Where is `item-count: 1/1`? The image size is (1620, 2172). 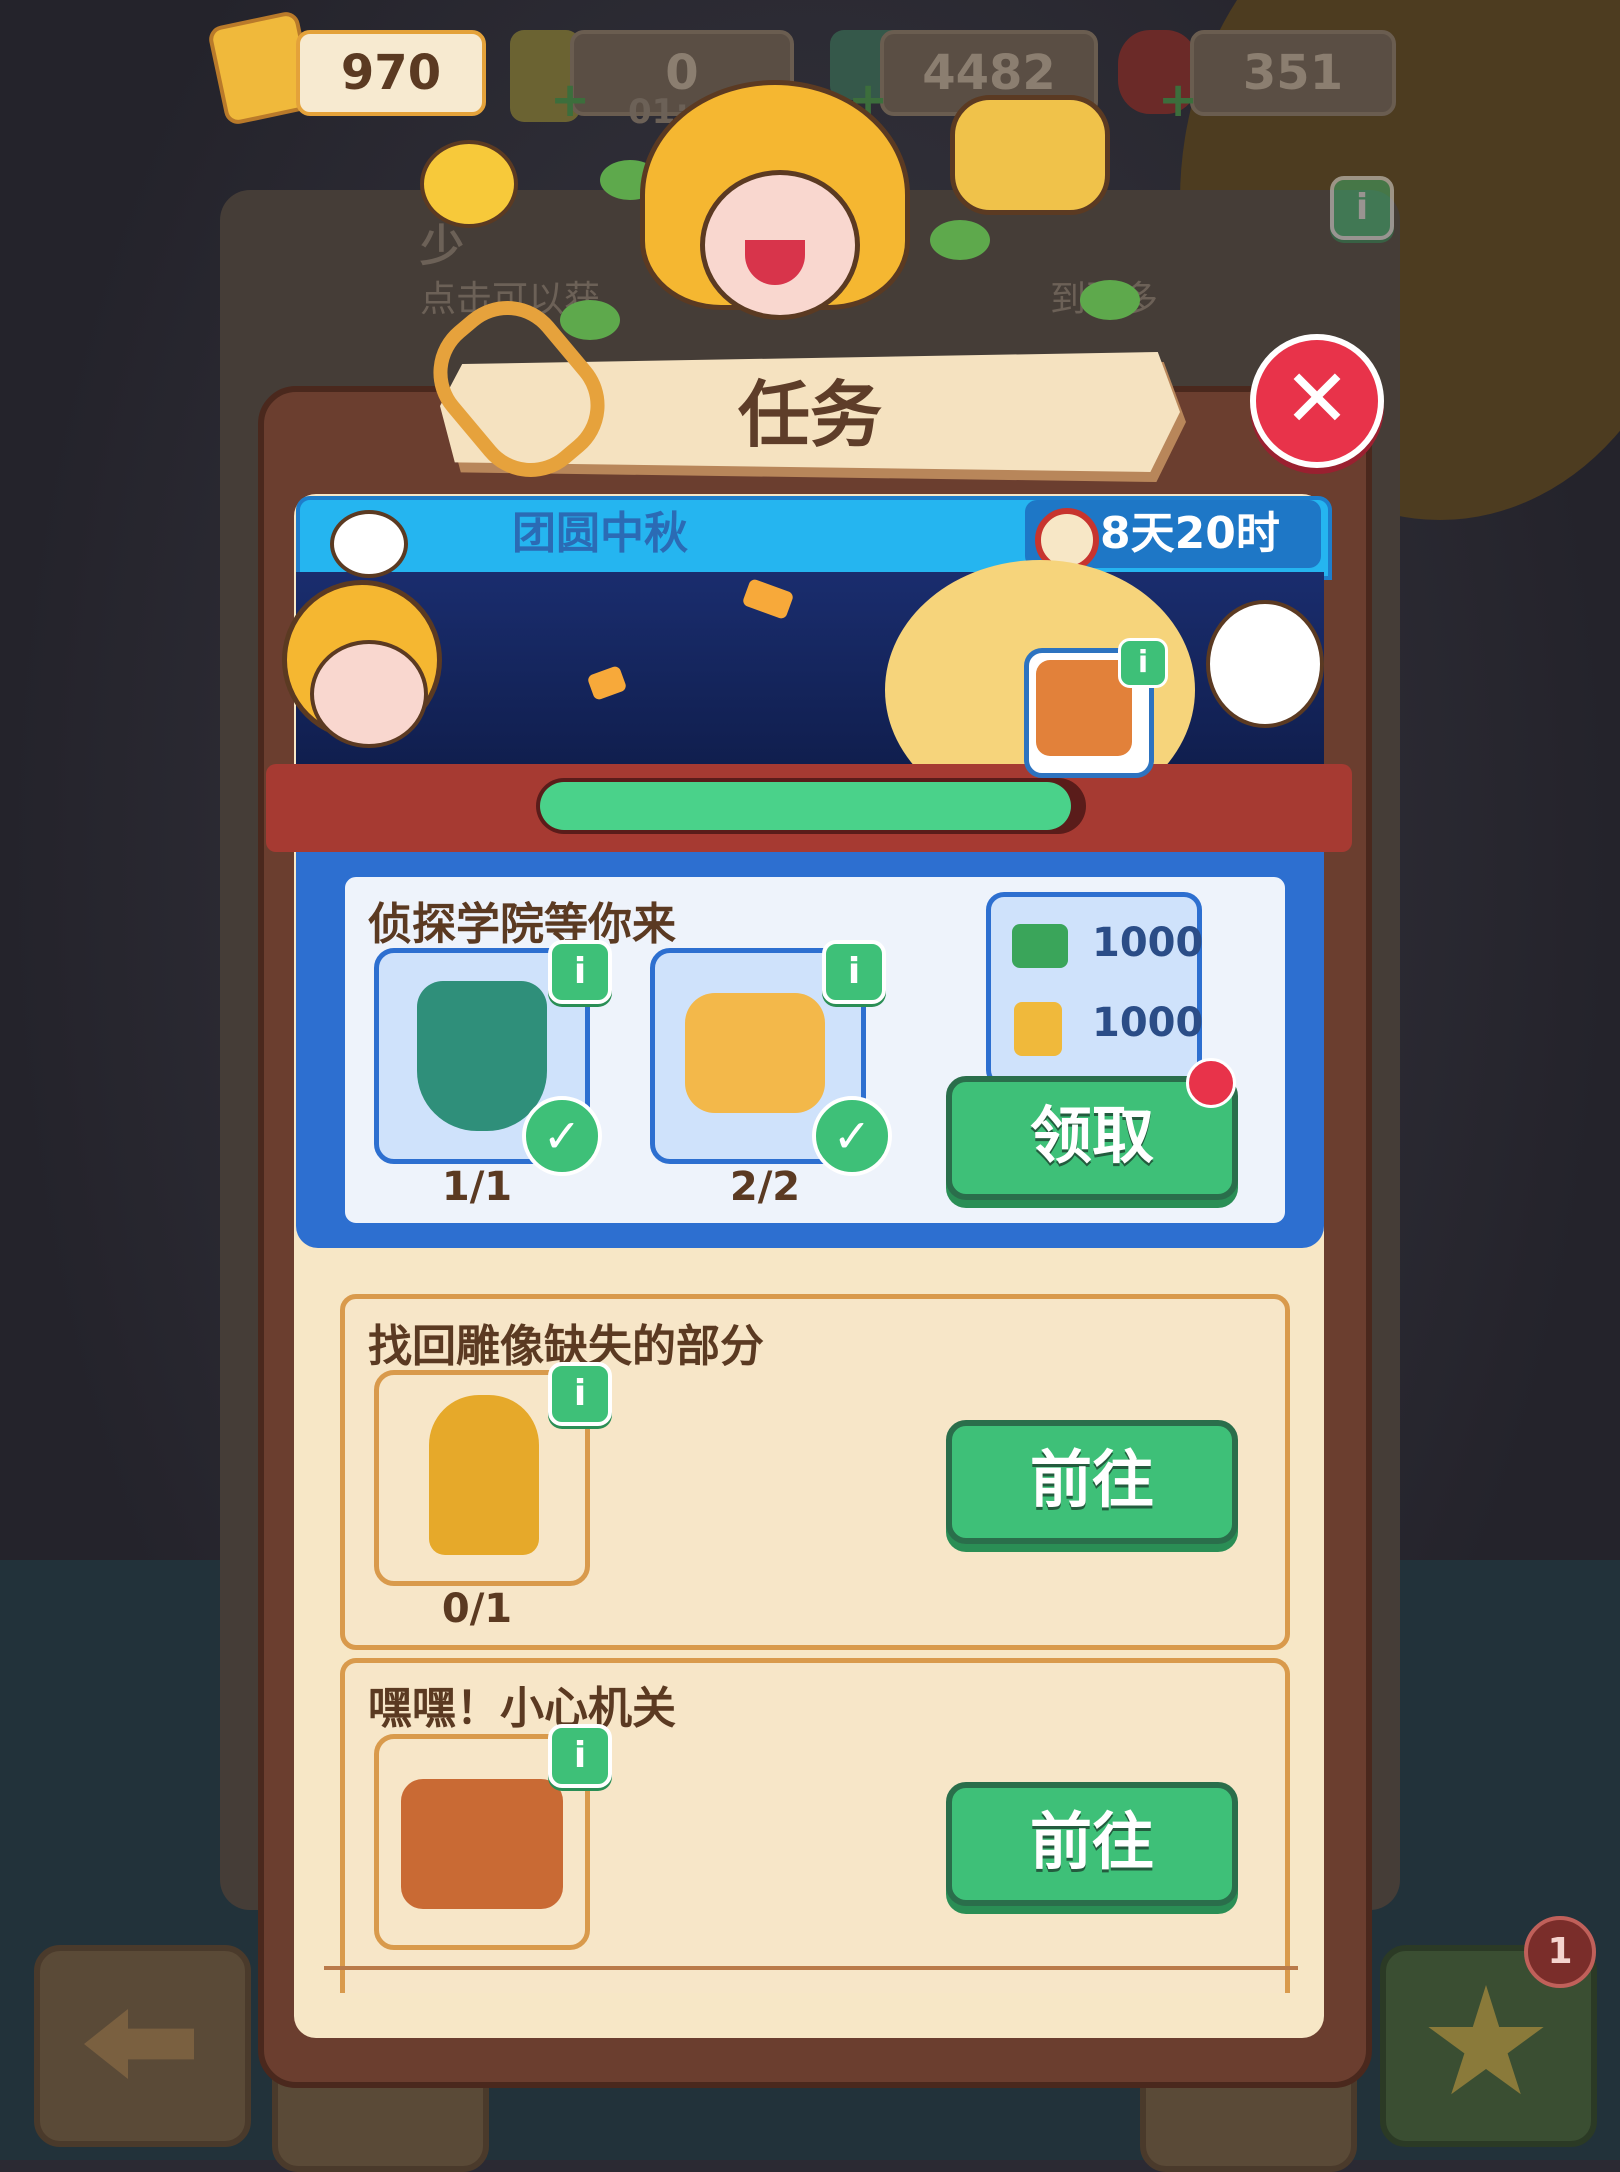 item-count: 1/1 is located at coordinates (477, 1187).